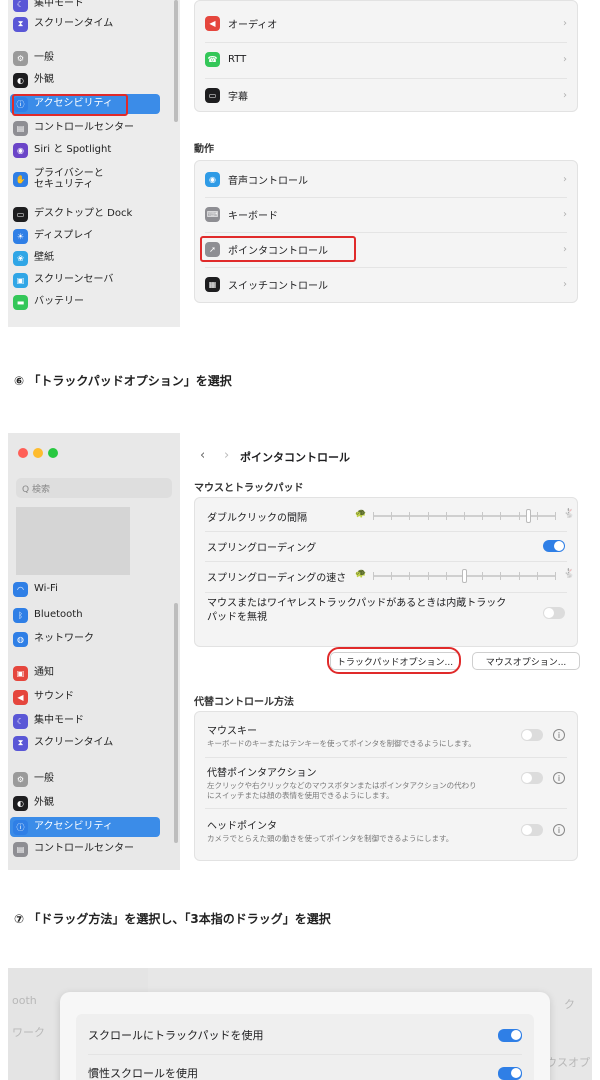 The image size is (600, 1080). I want to click on sidebar-item-label: 通知, so click(44, 673).